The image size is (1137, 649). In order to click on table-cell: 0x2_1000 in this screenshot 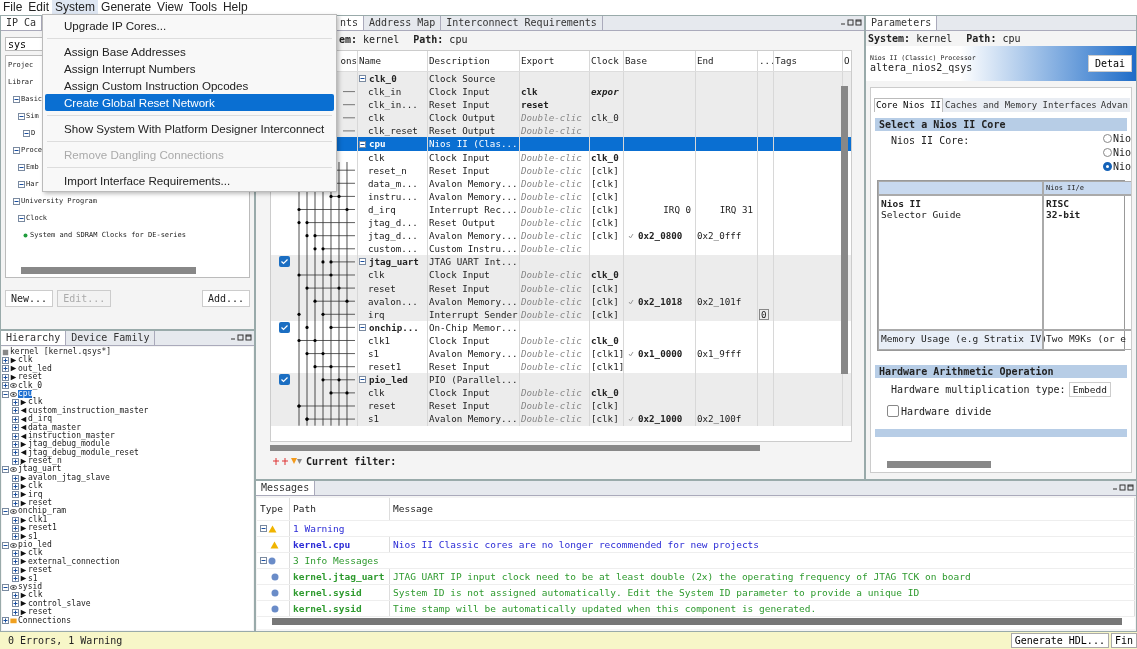, I will do `click(660, 419)`.